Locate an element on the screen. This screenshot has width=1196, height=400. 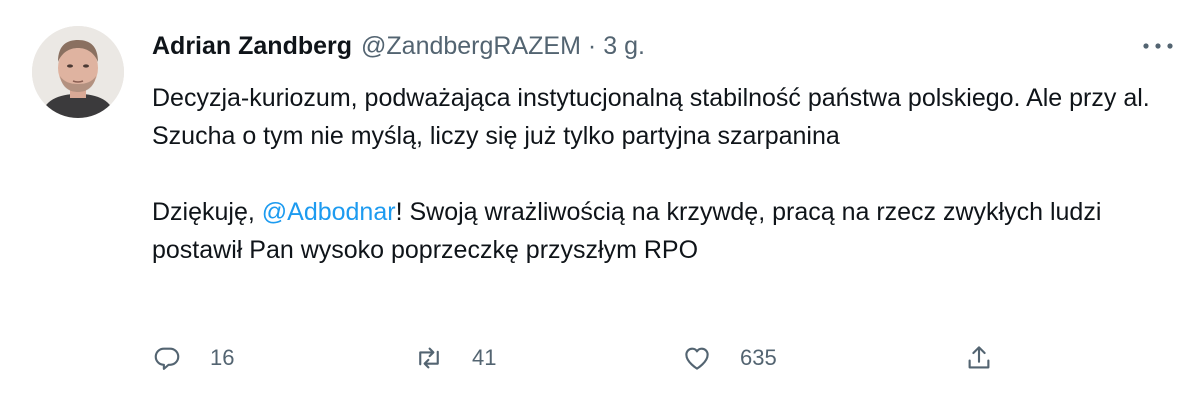
avatar is located at coordinates (78, 72).